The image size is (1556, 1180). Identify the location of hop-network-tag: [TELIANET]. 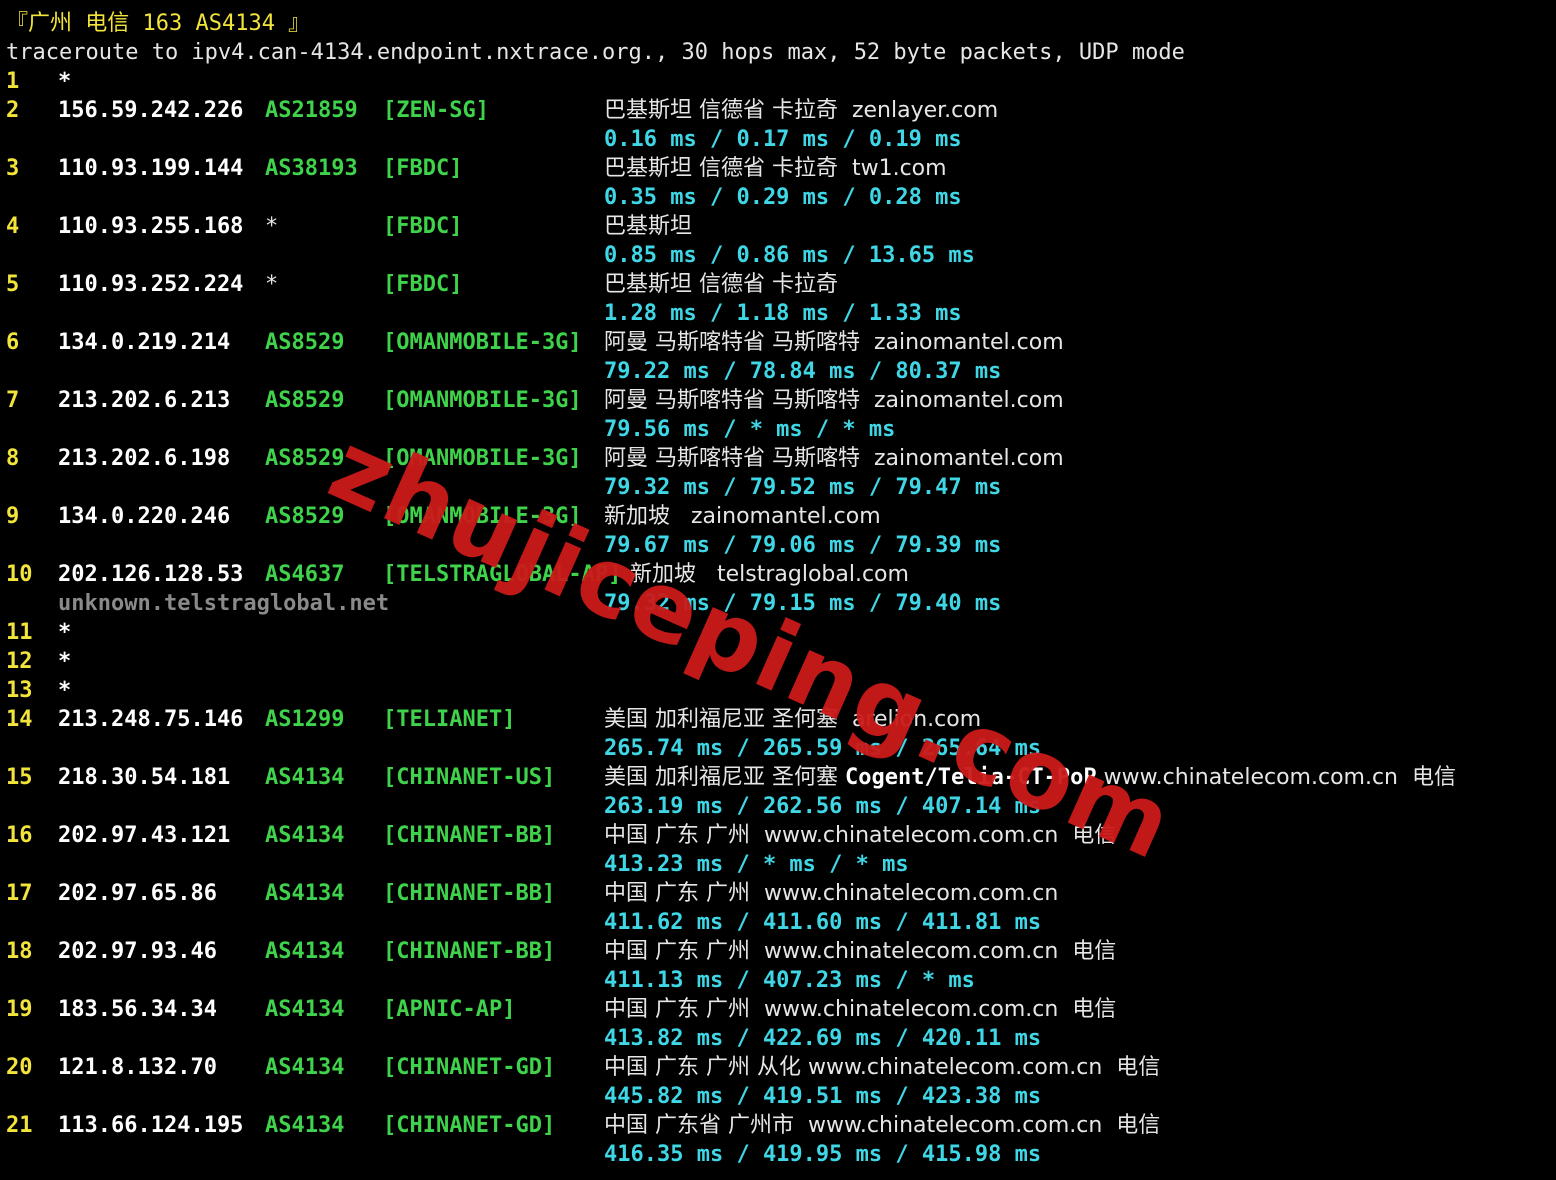
(449, 719).